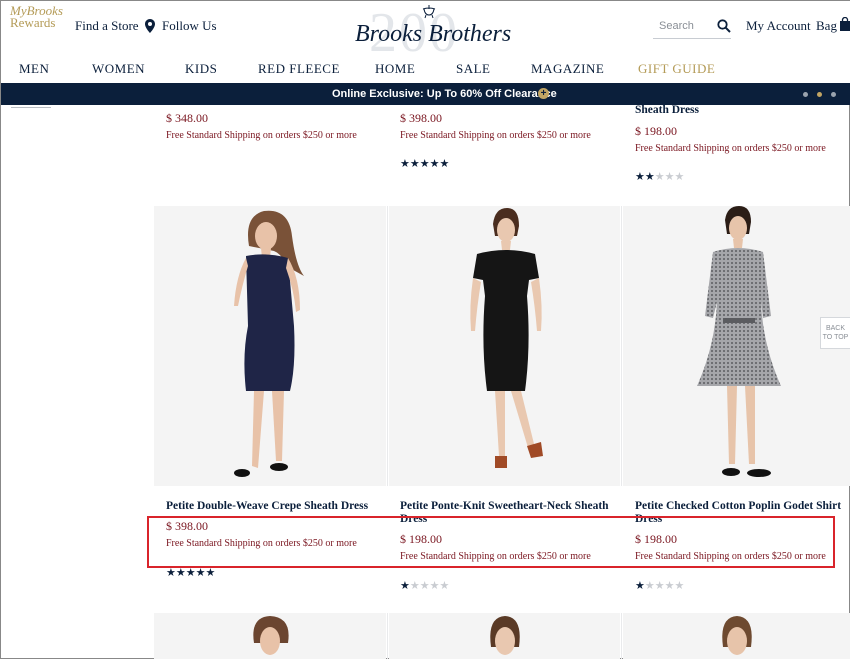 Image resolution: width=850 pixels, height=659 pixels. What do you see at coordinates (844, 24) in the screenshot?
I see `shopping-bag-icon` at bounding box center [844, 24].